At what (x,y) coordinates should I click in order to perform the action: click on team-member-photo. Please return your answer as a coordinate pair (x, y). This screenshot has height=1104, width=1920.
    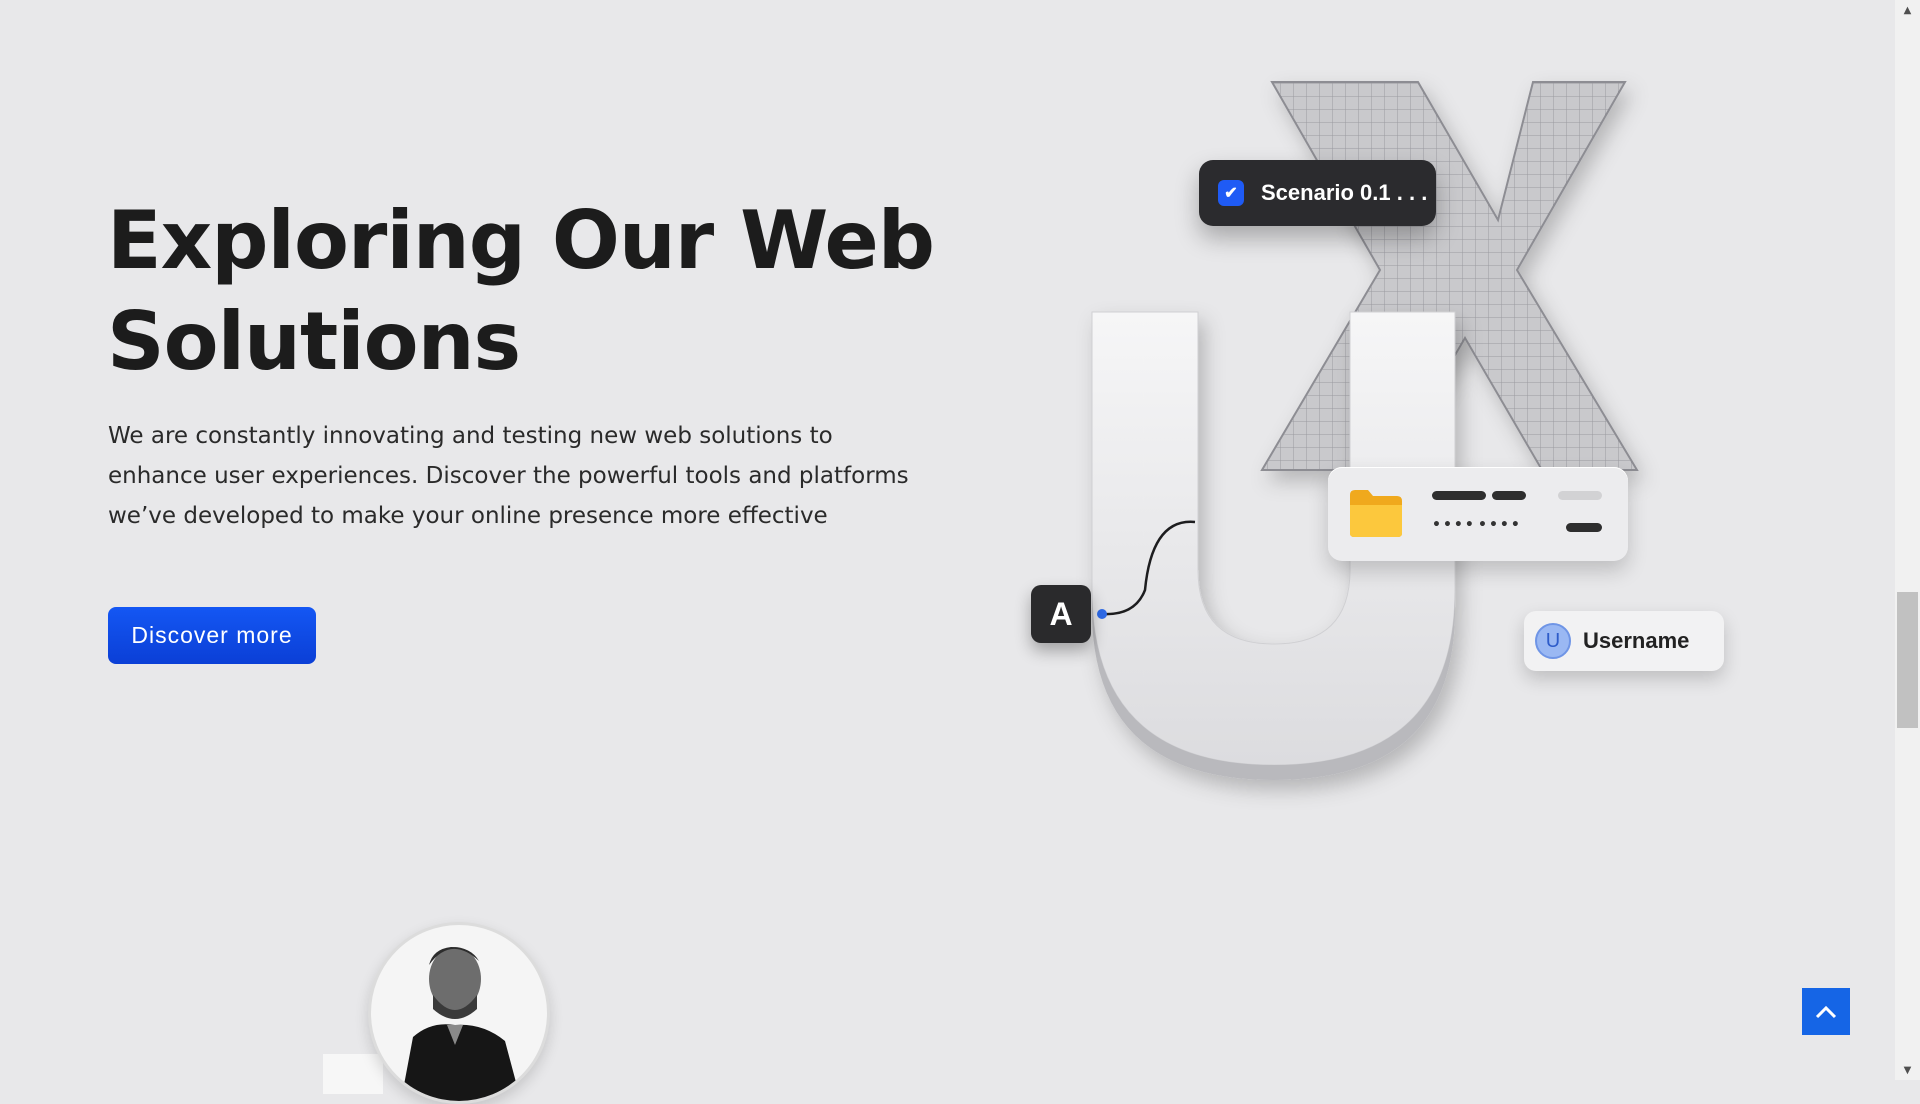
    Looking at the image, I should click on (459, 1013).